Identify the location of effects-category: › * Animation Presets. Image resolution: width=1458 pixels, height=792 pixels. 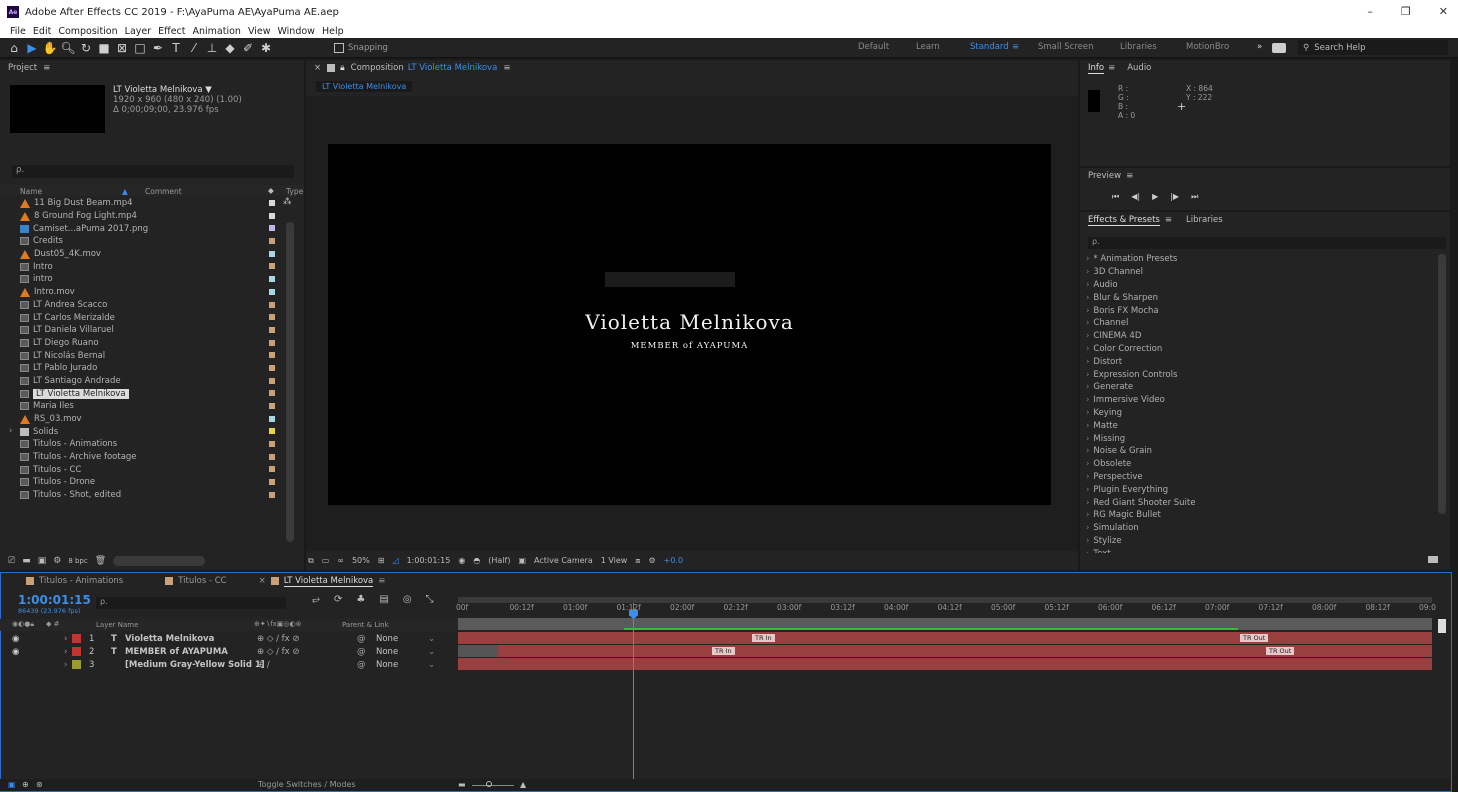
(1258, 259).